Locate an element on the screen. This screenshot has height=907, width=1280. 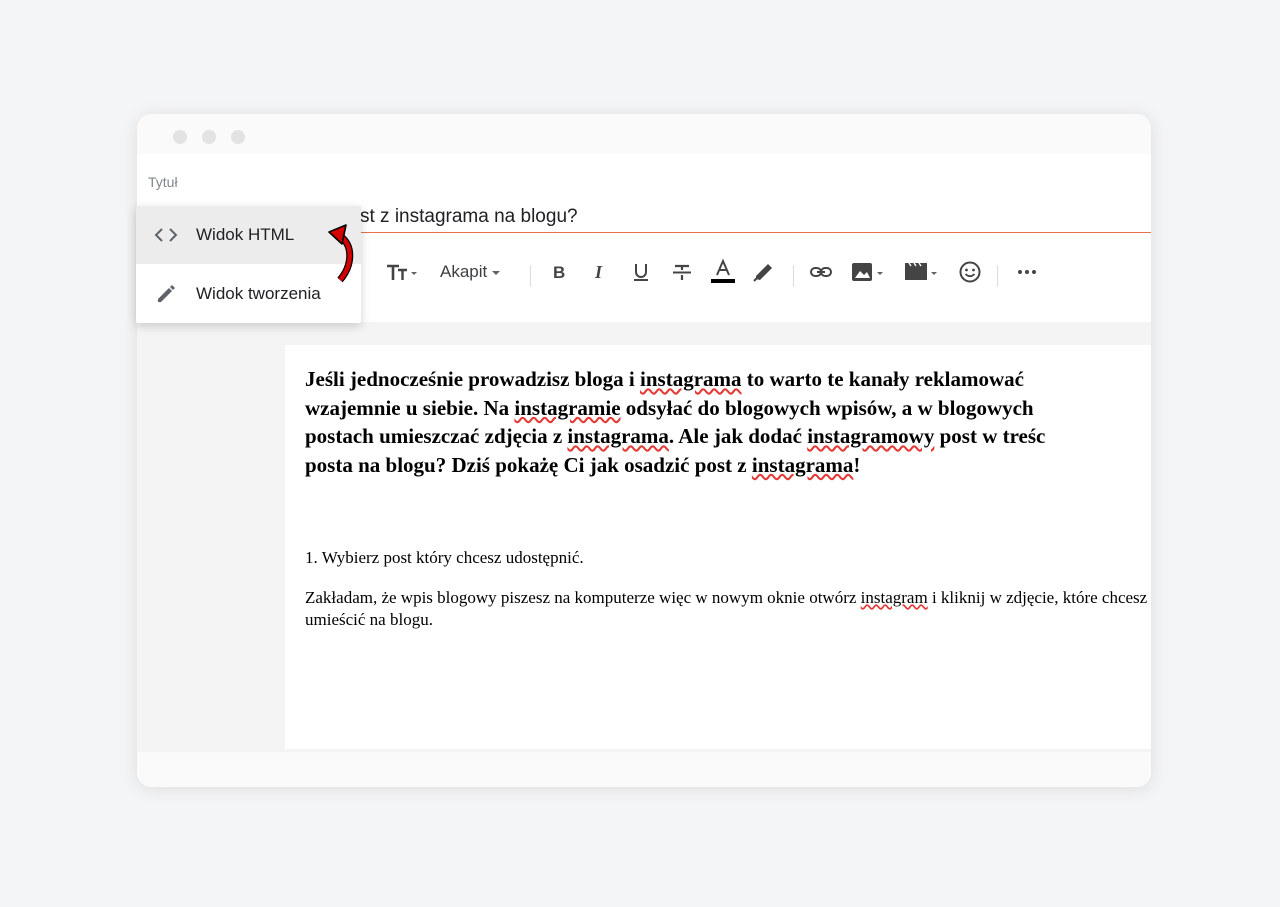
more-horizontal-icon is located at coordinates (1027, 272).